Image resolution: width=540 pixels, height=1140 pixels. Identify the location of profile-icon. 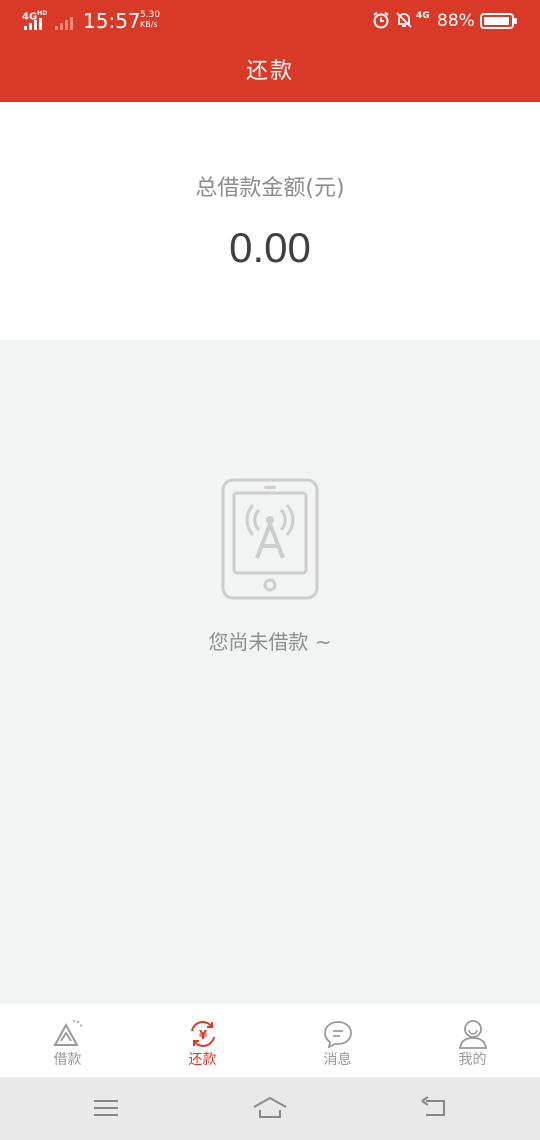
(473, 1034).